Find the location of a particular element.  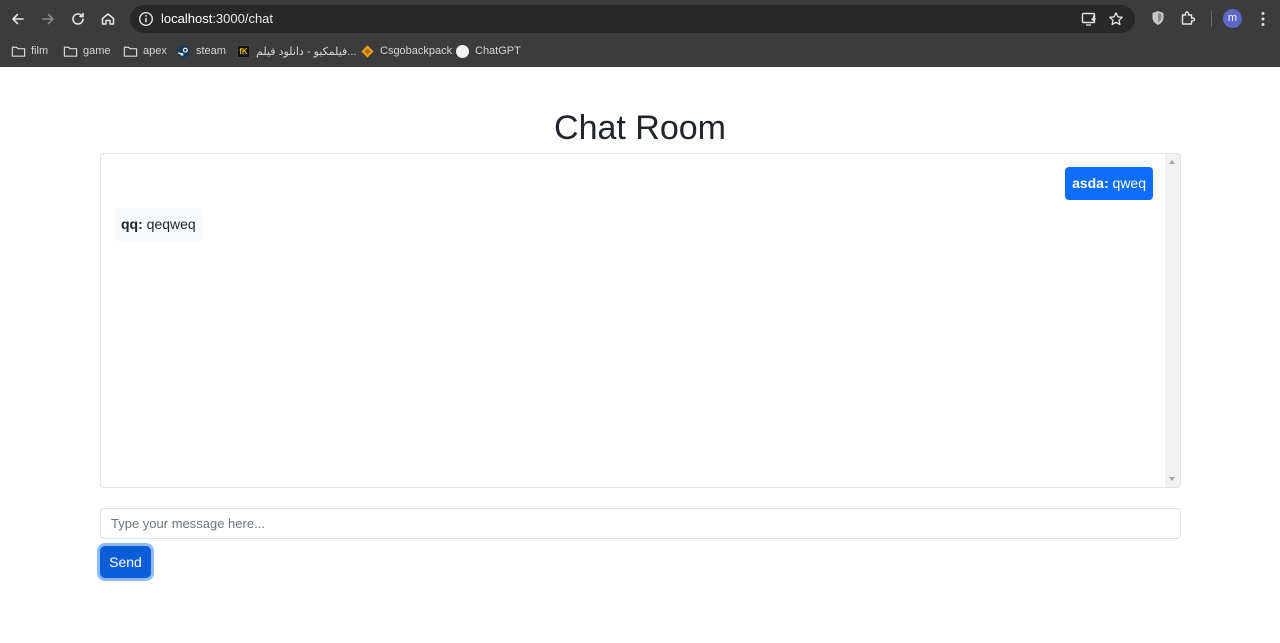

bookmark-label: Csgobackpack is located at coordinates (416, 51).